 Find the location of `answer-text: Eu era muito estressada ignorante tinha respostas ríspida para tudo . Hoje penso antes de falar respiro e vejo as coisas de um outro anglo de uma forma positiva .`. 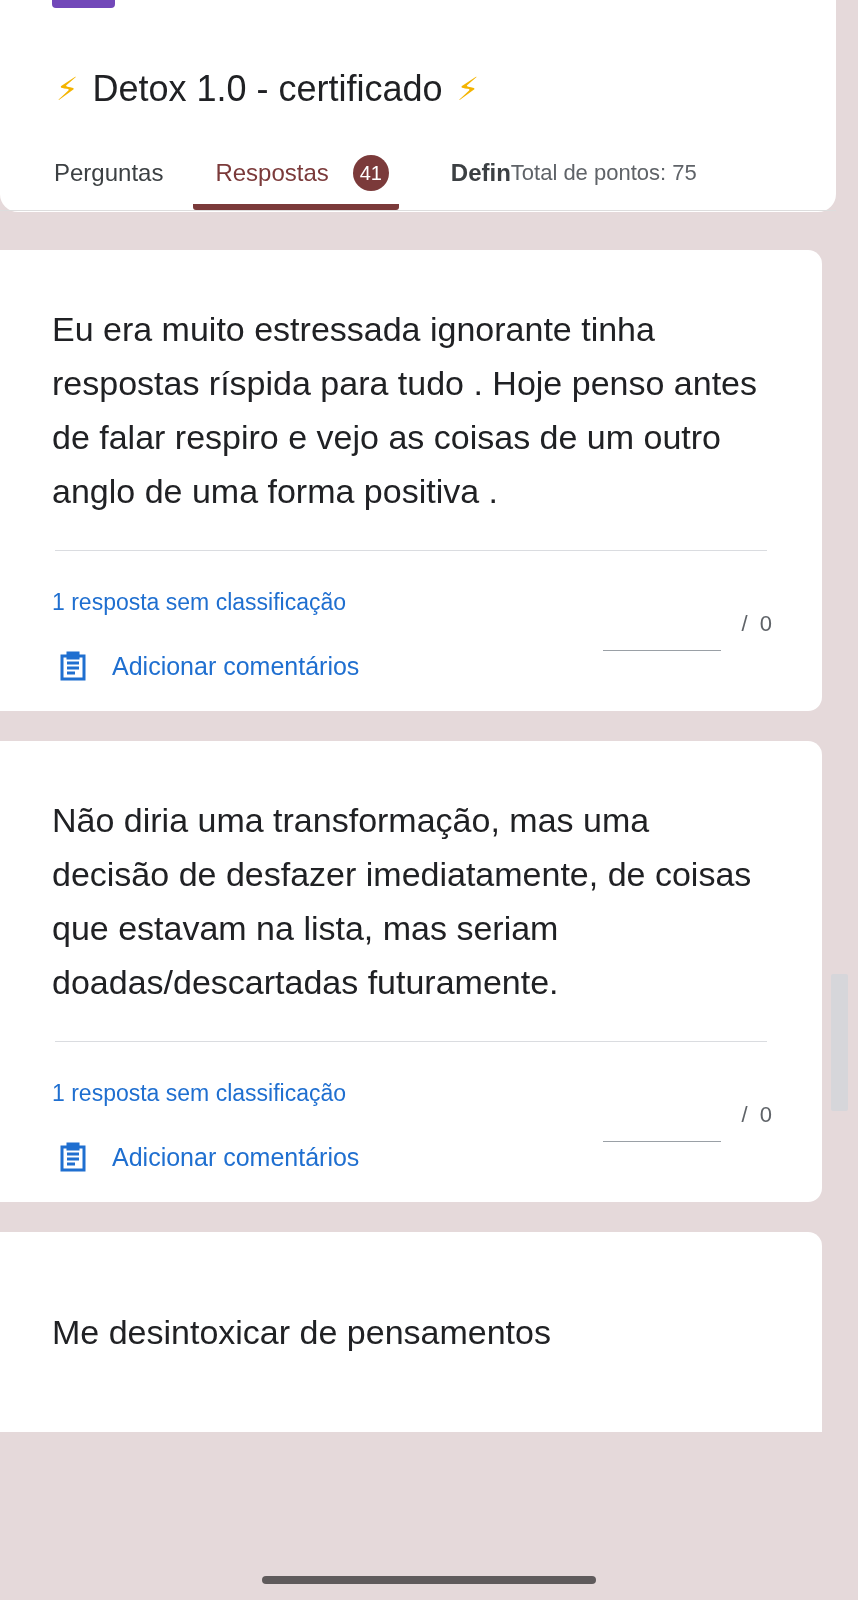

answer-text: Eu era muito estressada ignorante tinha respostas ríspida para tudo . Hoje penso antes de falar respiro e vejo as coisas de um outro anglo de uma forma positiva . is located at coordinates (405, 410).